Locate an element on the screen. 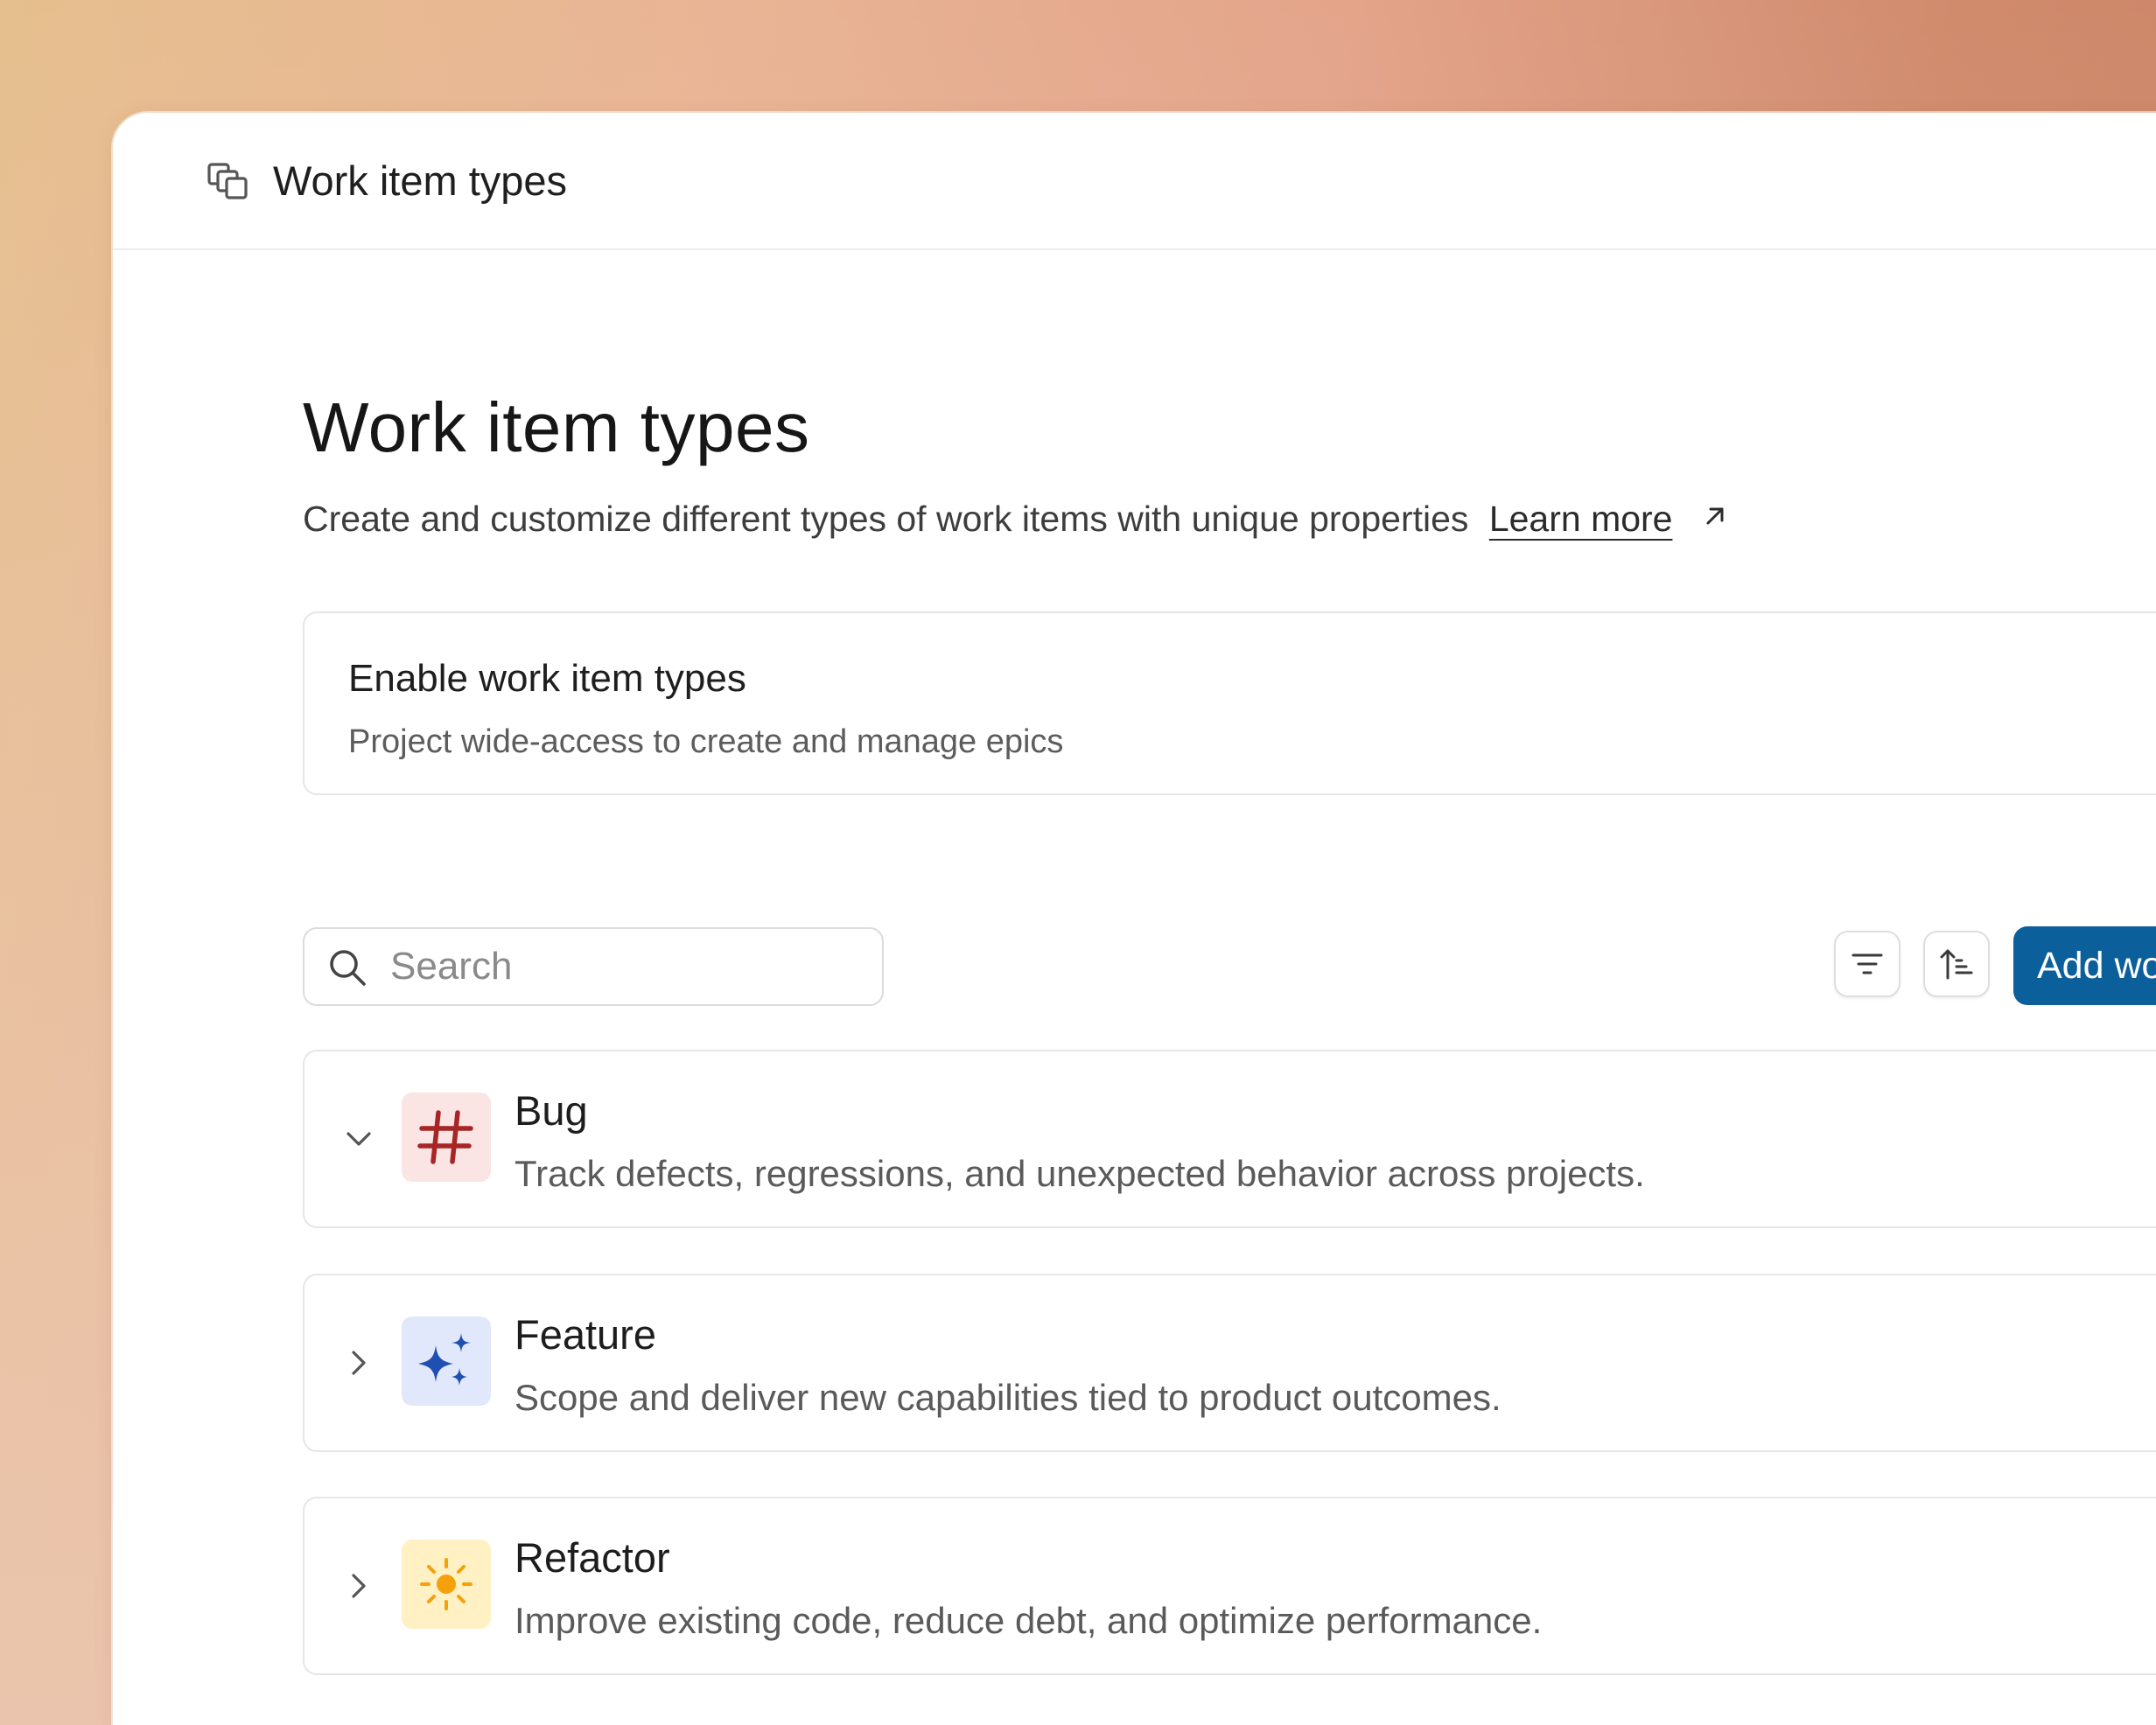 The width and height of the screenshot is (2156, 1725). sort-icon is located at coordinates (1956, 964).